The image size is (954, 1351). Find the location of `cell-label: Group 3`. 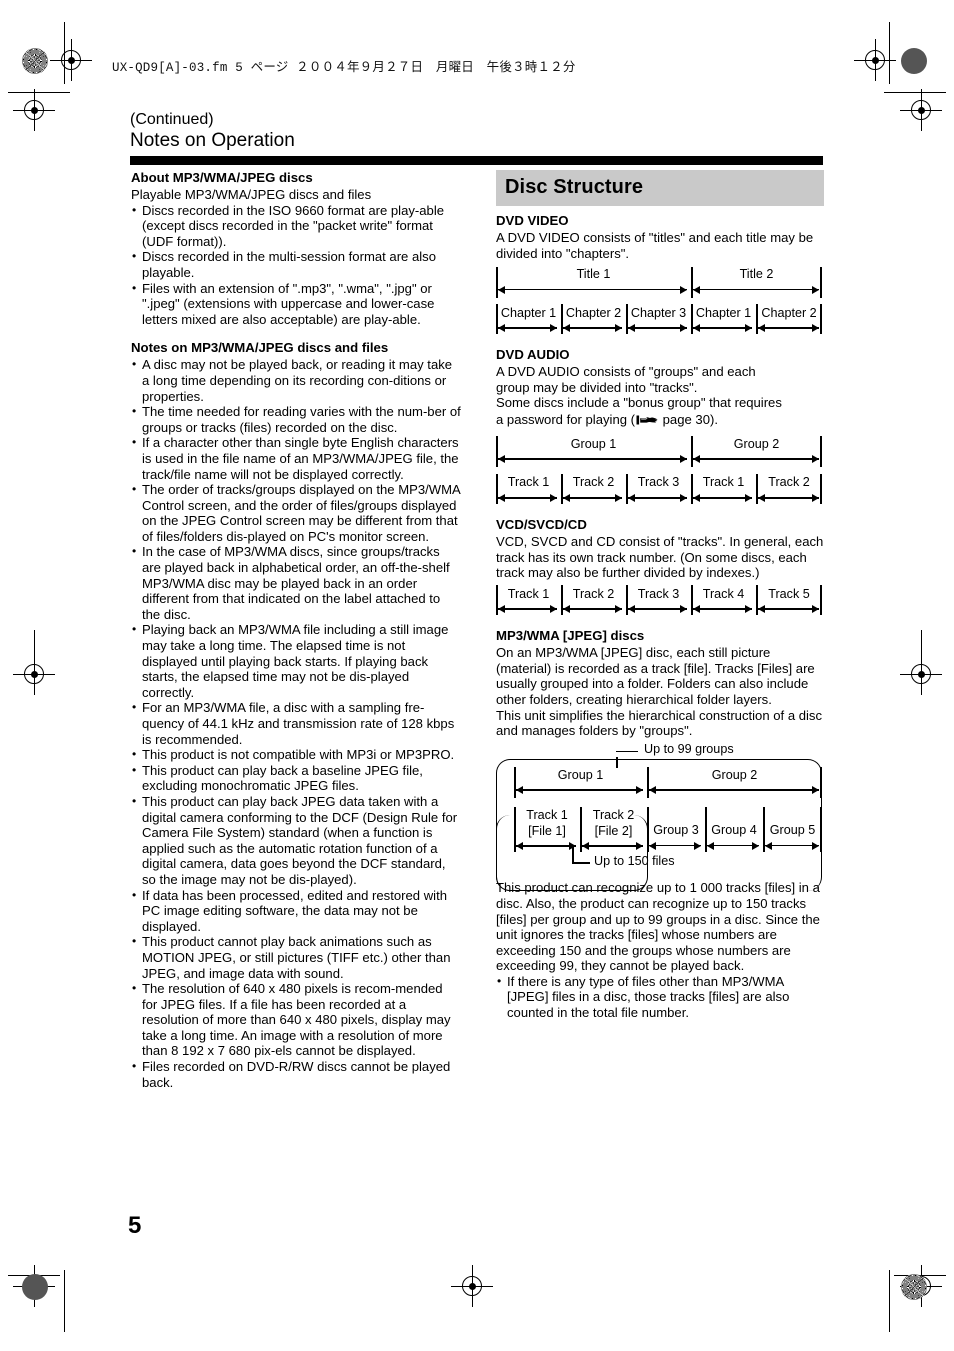

cell-label: Group 3 is located at coordinates (676, 830).